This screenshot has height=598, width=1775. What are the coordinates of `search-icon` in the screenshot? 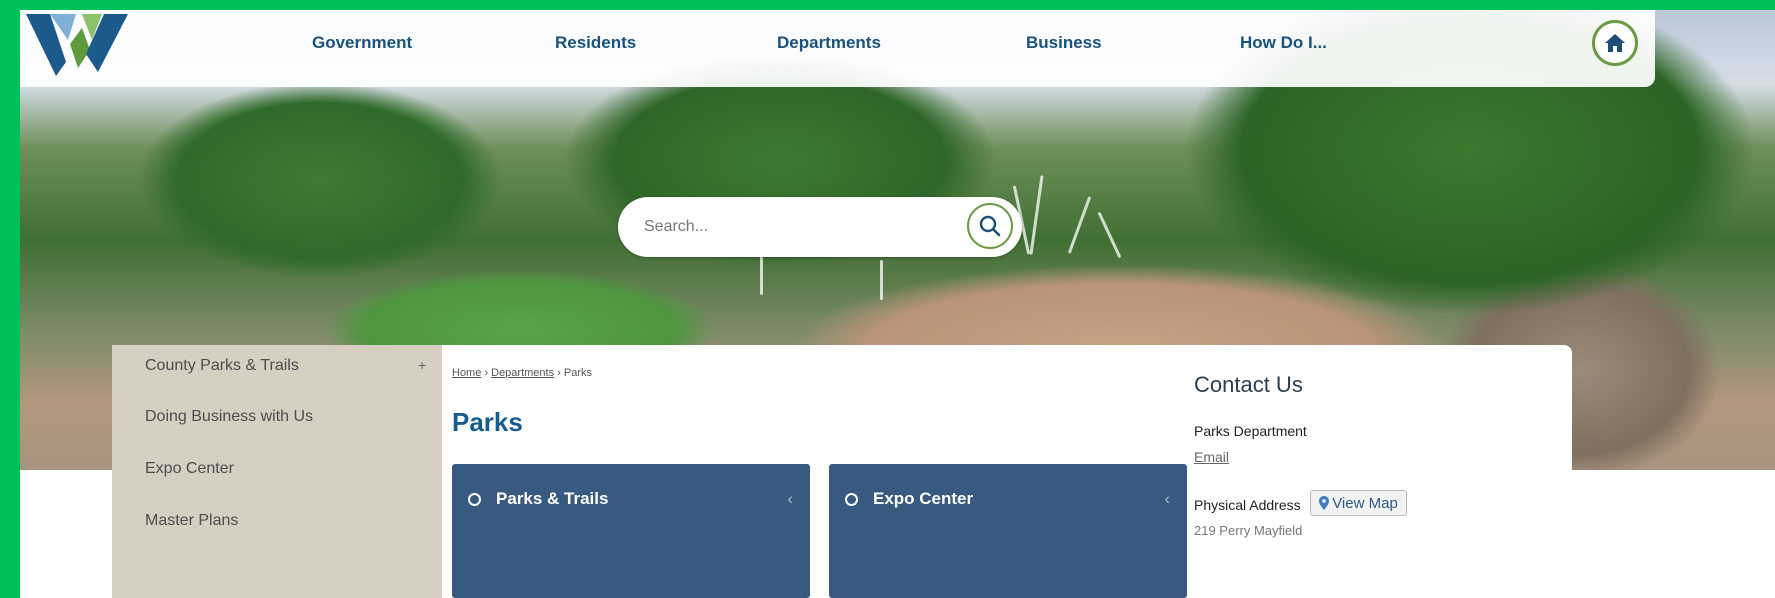 It's located at (990, 226).